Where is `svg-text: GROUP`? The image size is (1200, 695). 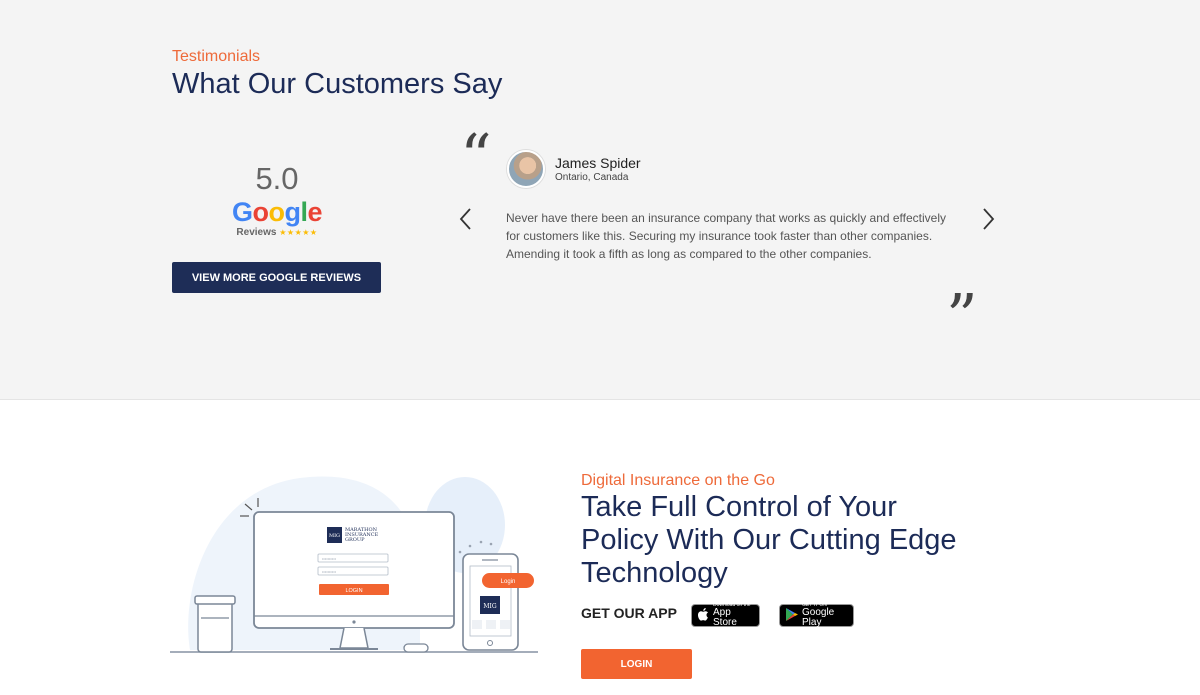
svg-text: GROUP is located at coordinates (355, 540).